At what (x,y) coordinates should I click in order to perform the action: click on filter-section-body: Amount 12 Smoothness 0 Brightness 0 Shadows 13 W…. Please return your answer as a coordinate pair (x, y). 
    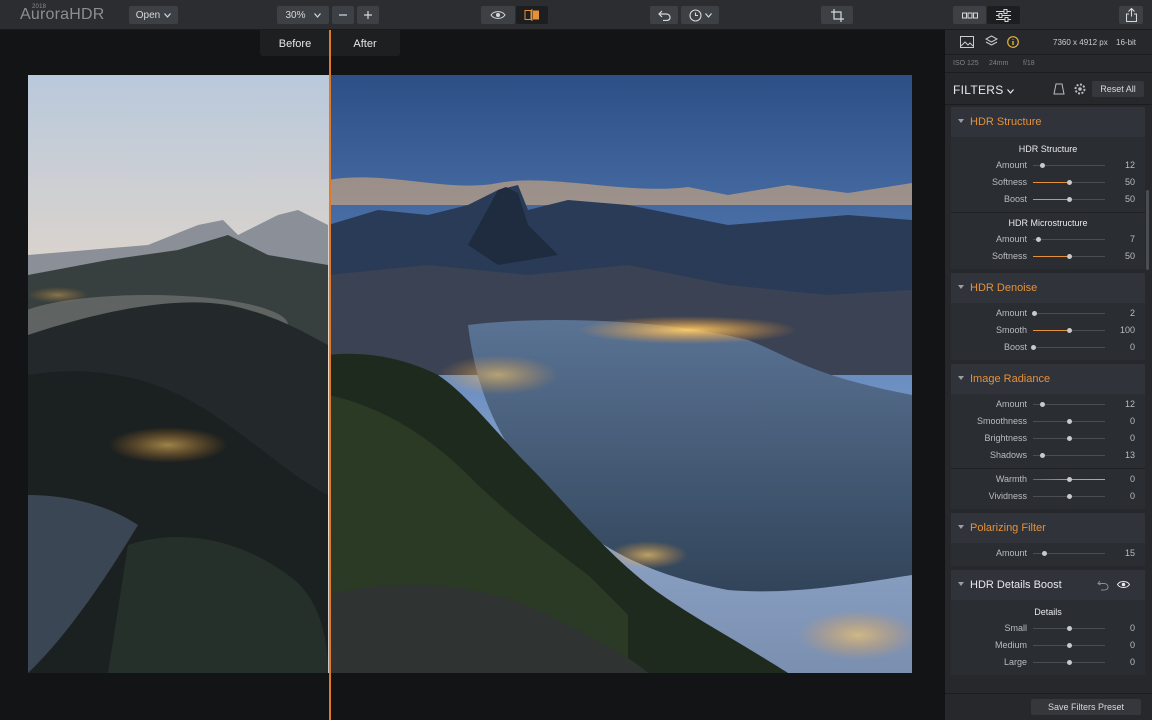
    Looking at the image, I should click on (1048, 451).